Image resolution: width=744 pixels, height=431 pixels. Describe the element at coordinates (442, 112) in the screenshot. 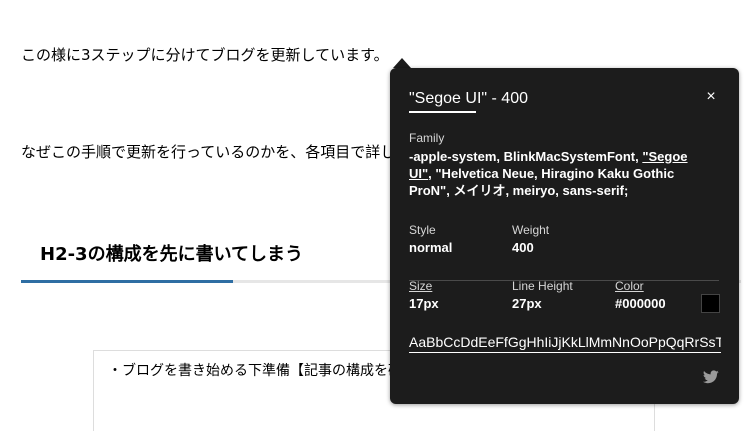

I see `font-title-underline` at that location.